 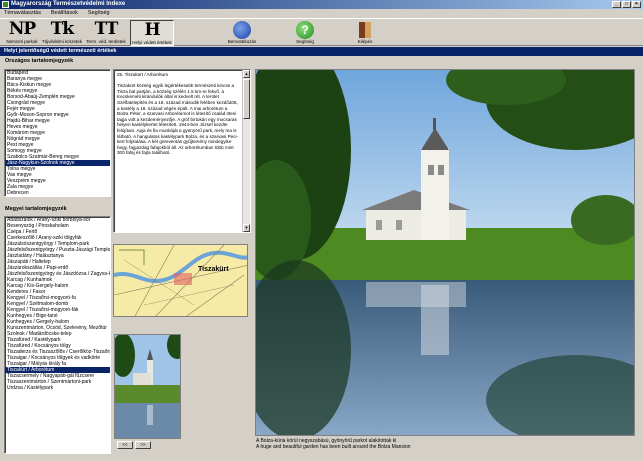 I want to click on list-item: Úrdzsa / Kastélypark, so click(x=57, y=388).